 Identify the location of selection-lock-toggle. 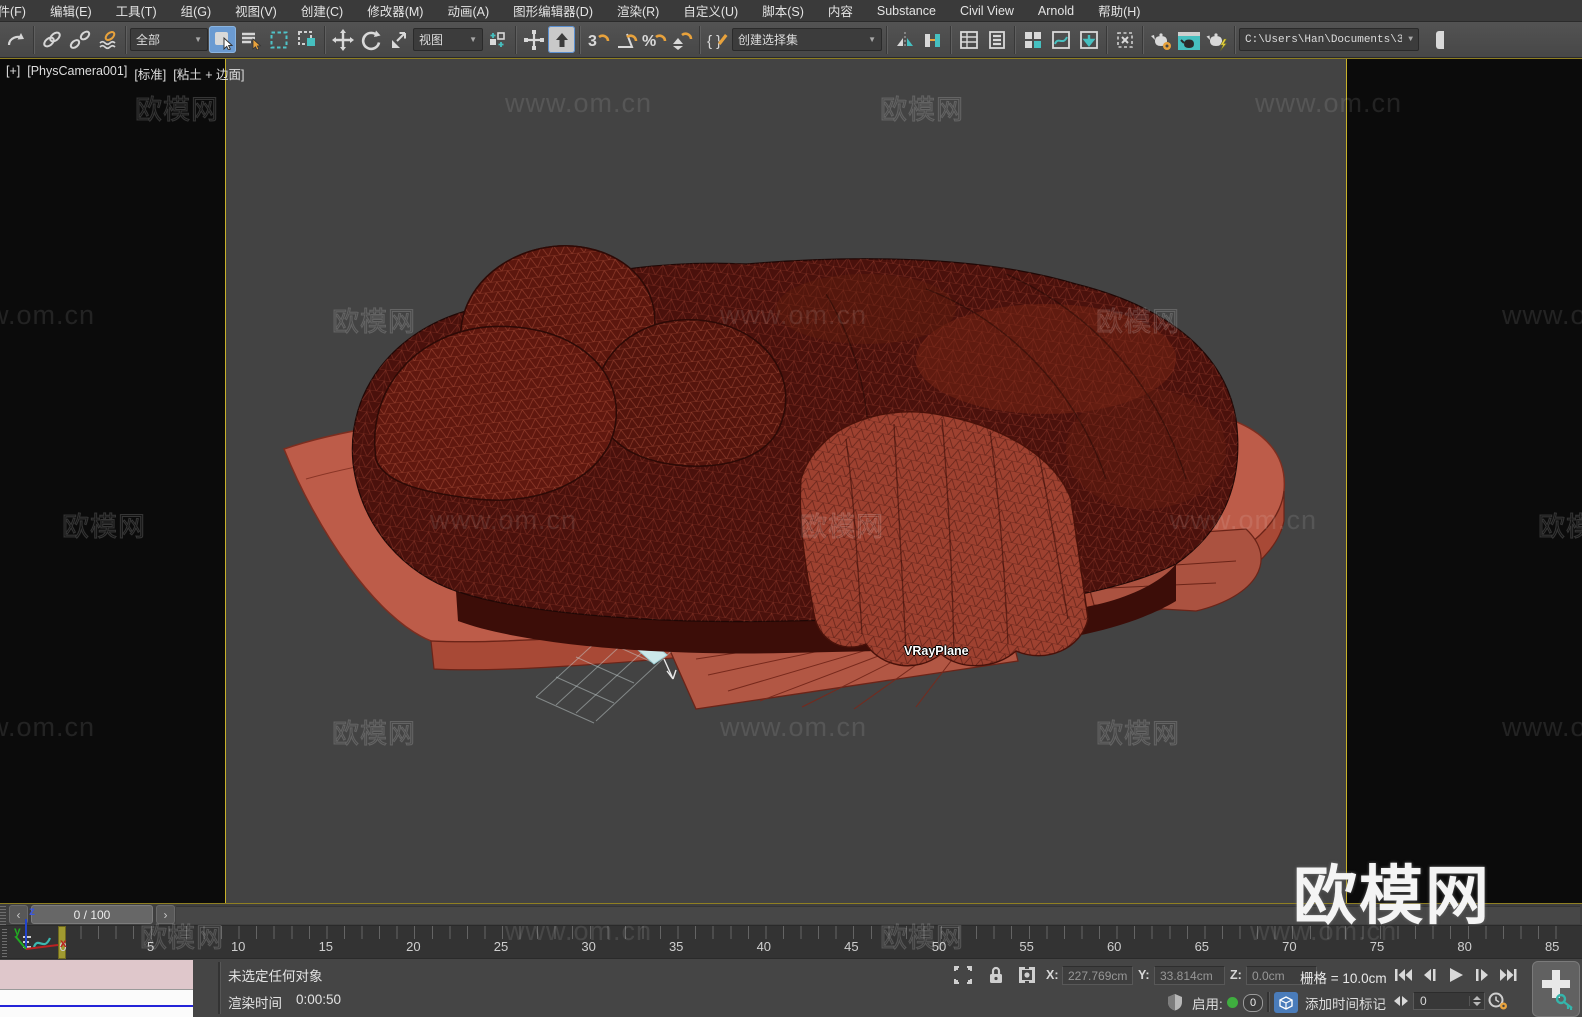
(996, 975).